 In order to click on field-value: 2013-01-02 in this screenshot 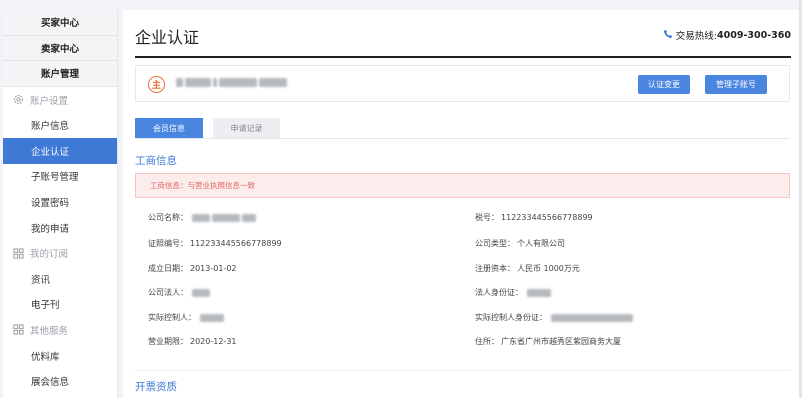, I will do `click(213, 268)`.